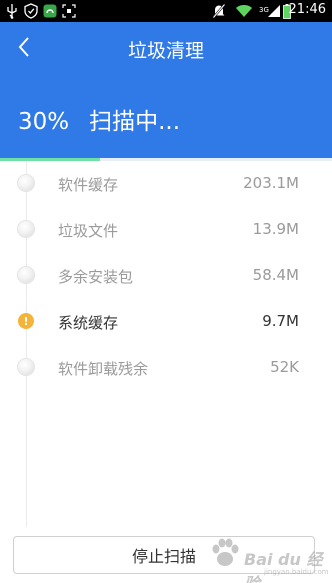 The height and width of the screenshot is (583, 332). Describe the element at coordinates (275, 275) in the screenshot. I see `item-size: 58.4M` at that location.